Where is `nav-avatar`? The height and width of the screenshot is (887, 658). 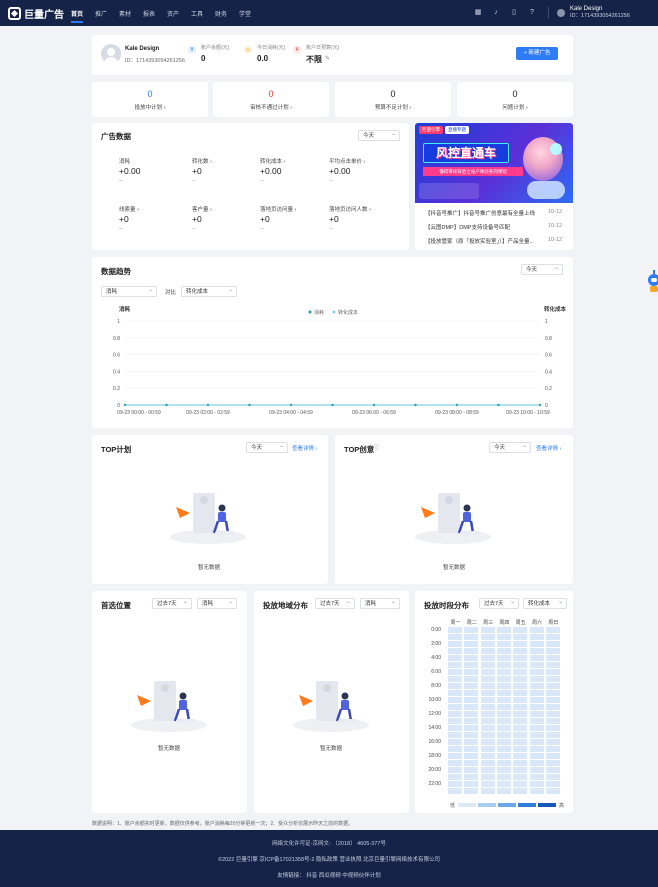 nav-avatar is located at coordinates (561, 13).